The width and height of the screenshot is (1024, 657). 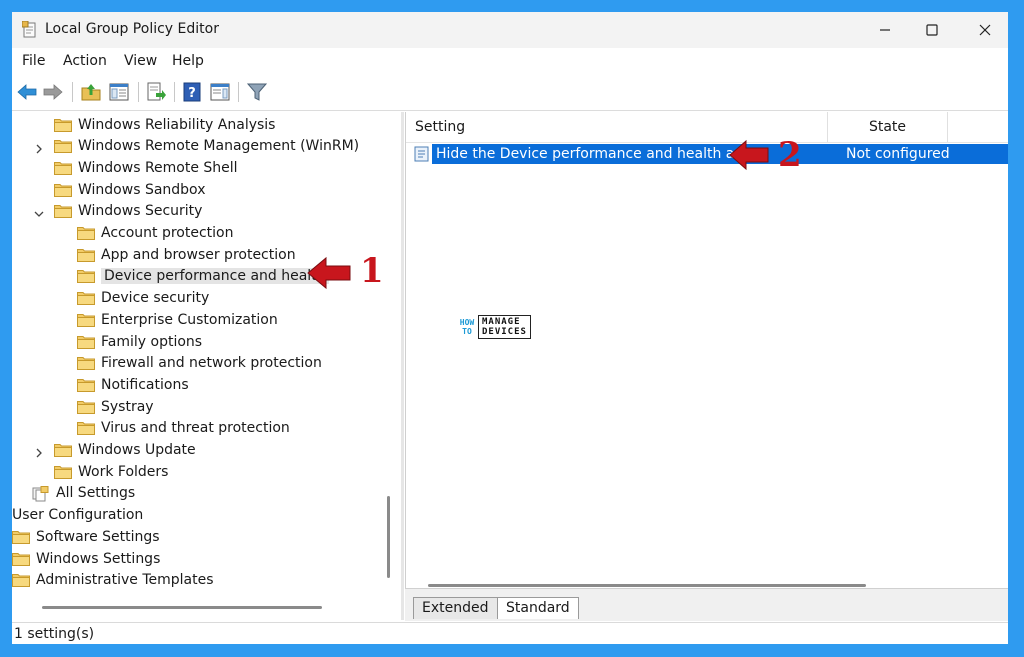 I want to click on window-title: Local Group Policy Editor, so click(x=132, y=29).